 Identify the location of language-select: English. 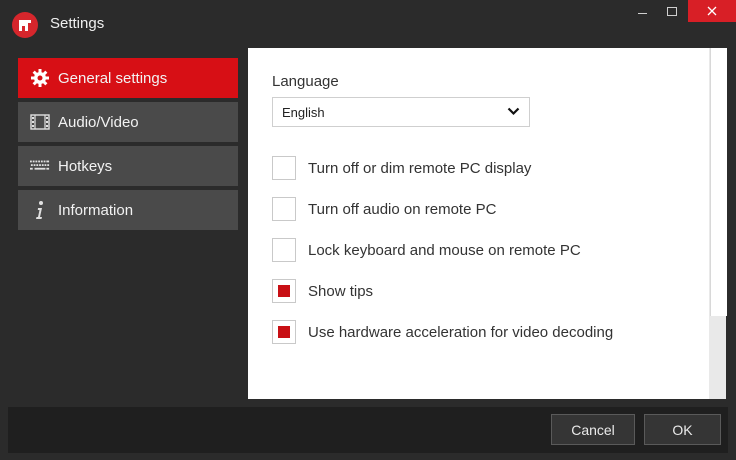
(401, 112).